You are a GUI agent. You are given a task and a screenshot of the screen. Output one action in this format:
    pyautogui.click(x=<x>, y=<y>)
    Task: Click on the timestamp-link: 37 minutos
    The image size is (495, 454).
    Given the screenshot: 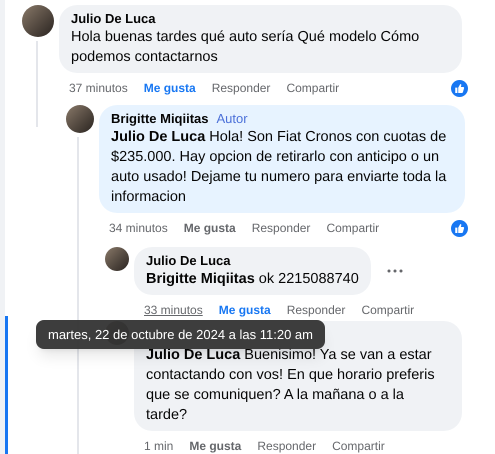 What is the action you would take?
    pyautogui.click(x=98, y=88)
    